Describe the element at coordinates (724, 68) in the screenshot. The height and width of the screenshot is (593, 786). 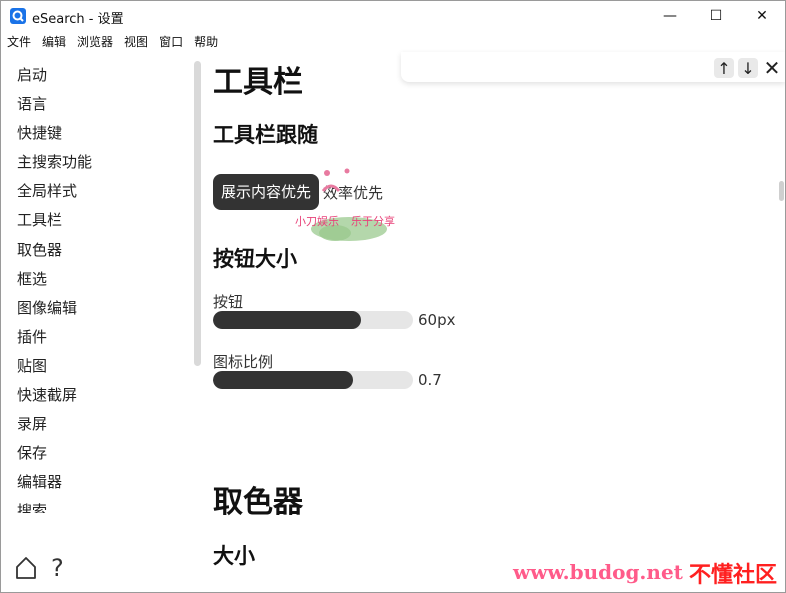
I see `find-previous-button: ↑` at that location.